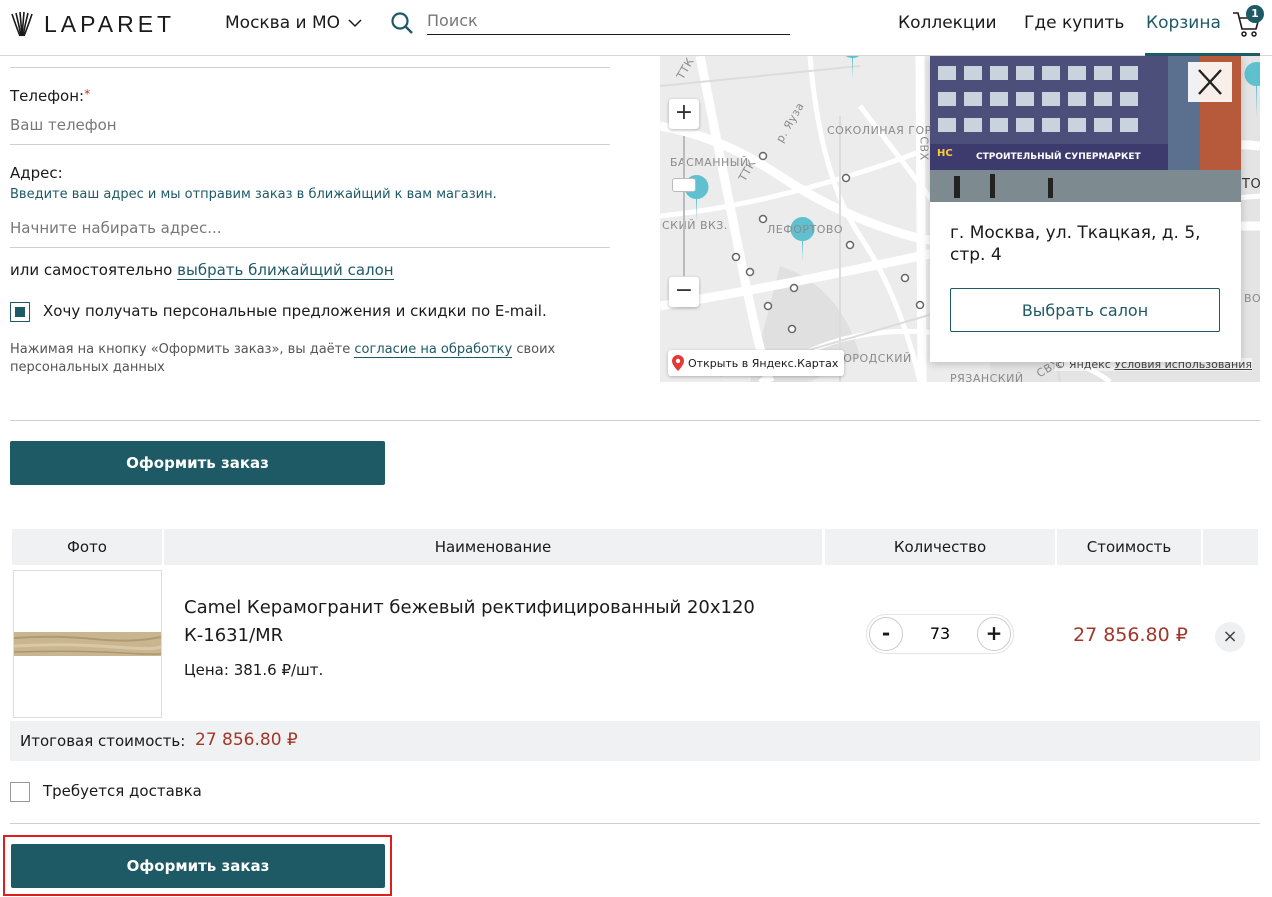 The height and width of the screenshot is (897, 1272). I want to click on map-label: СОКОЛИНАЯ ГОРА, so click(883, 130).